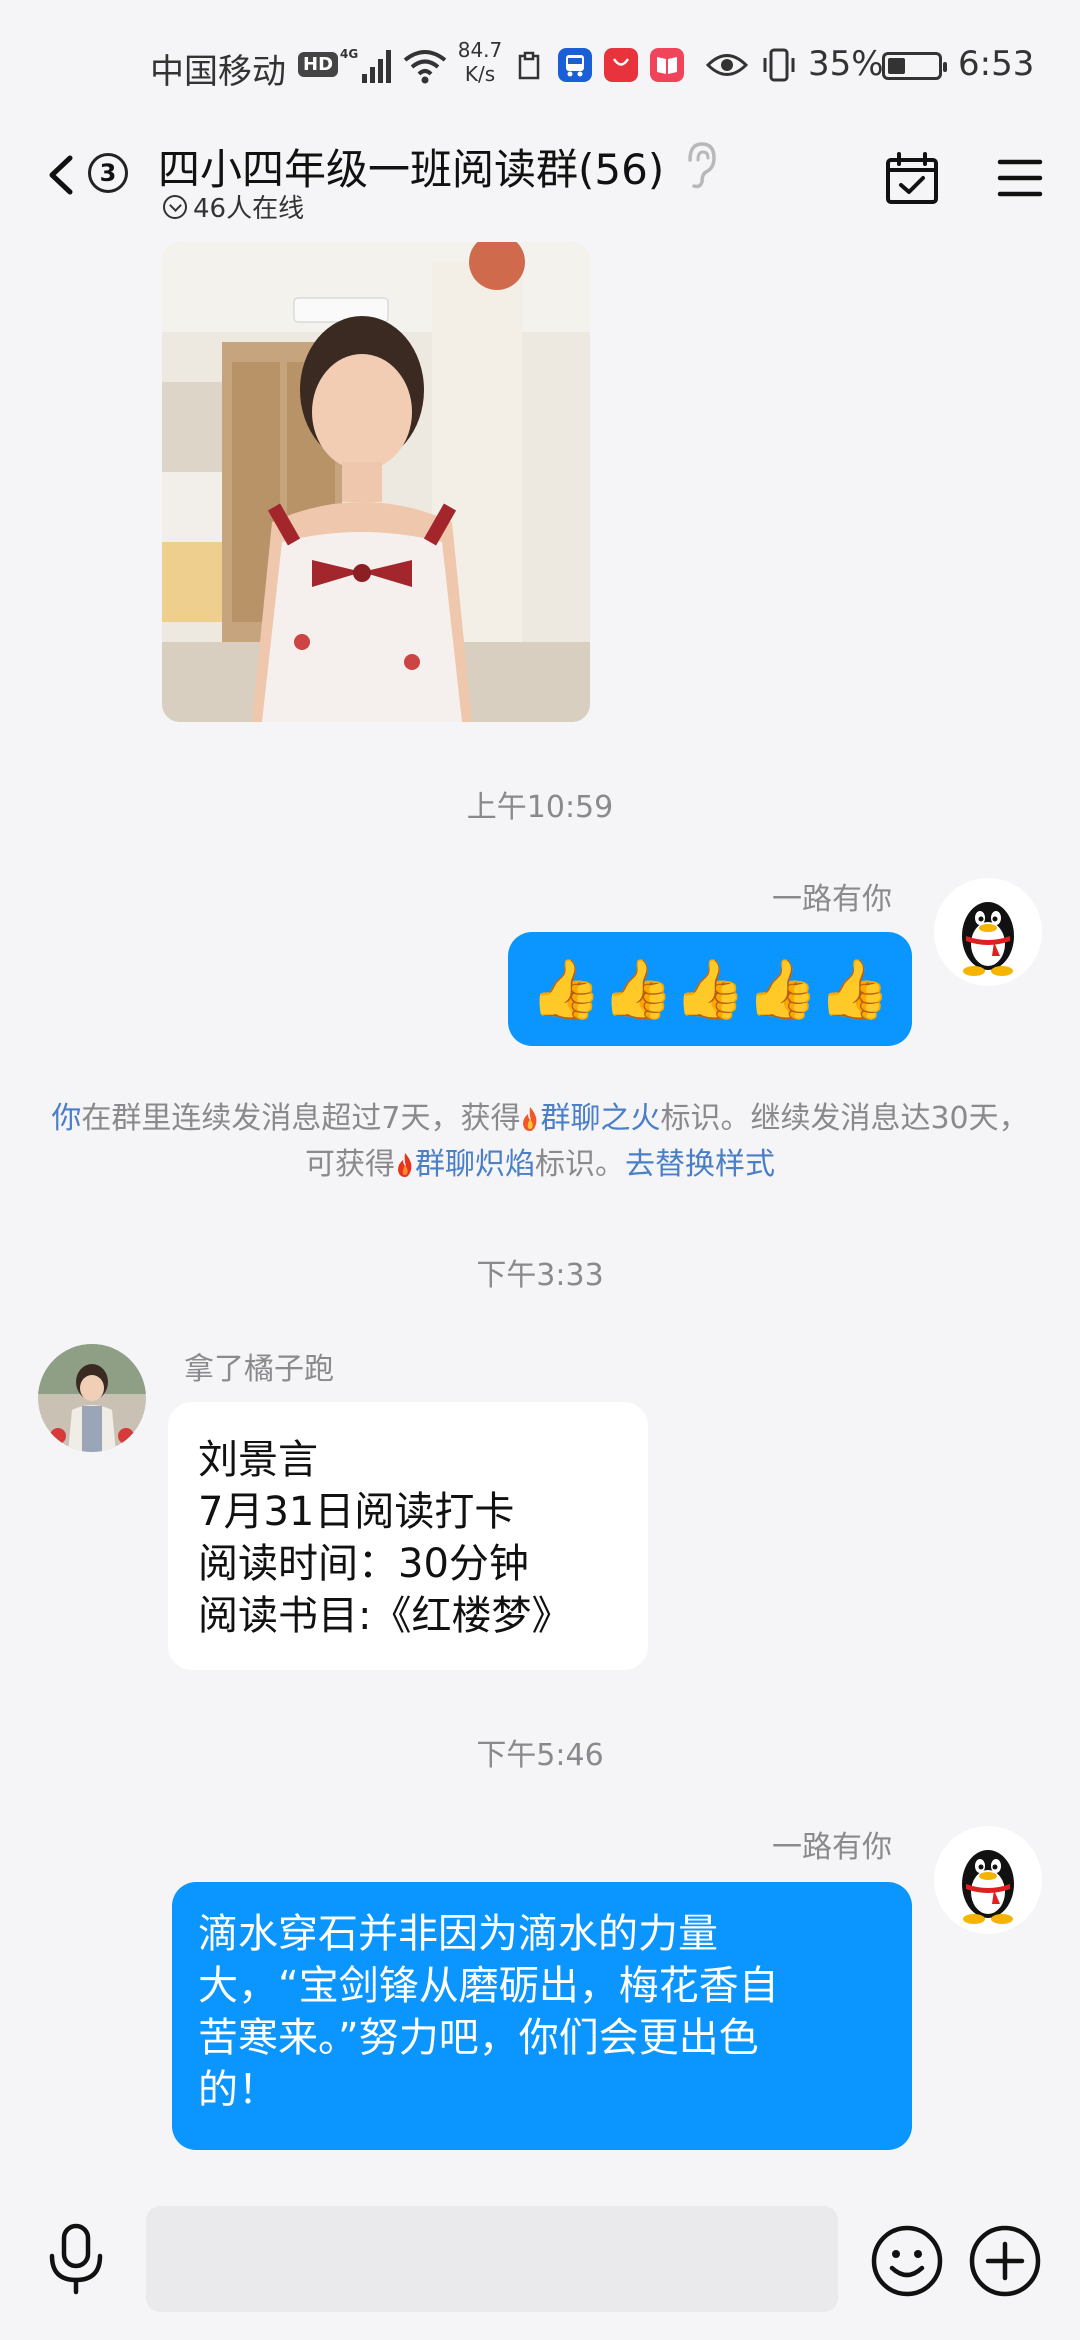  I want to click on input-bar, so click(540, 2259).